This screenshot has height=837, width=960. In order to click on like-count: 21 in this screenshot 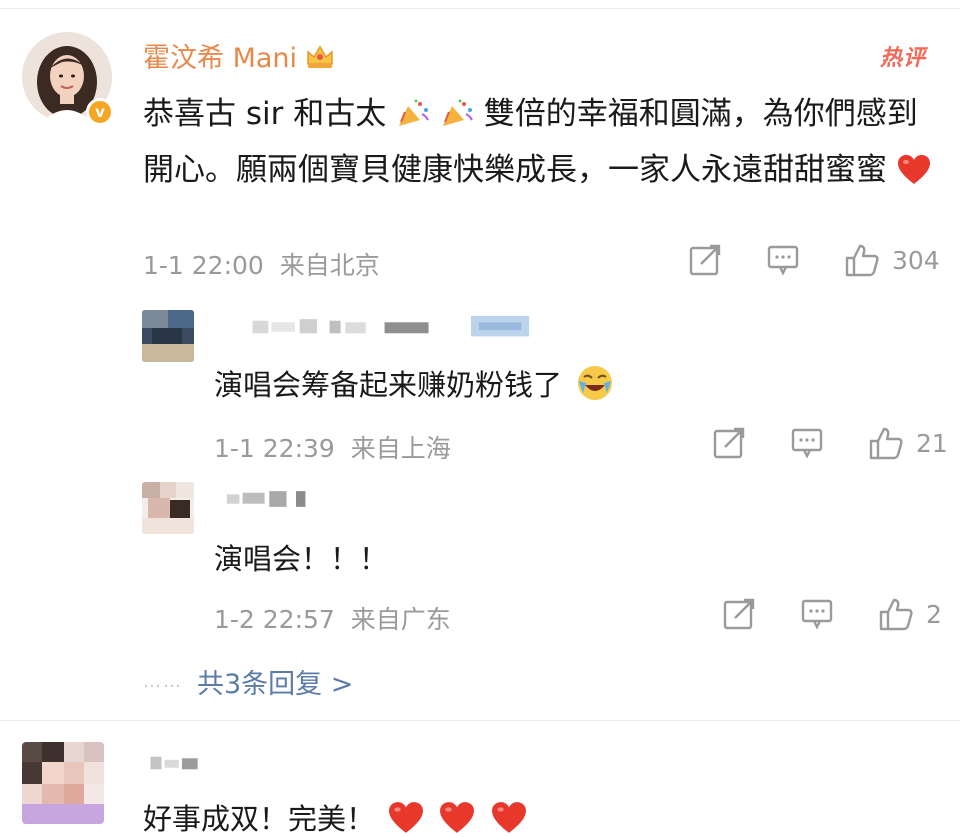, I will do `click(932, 443)`.